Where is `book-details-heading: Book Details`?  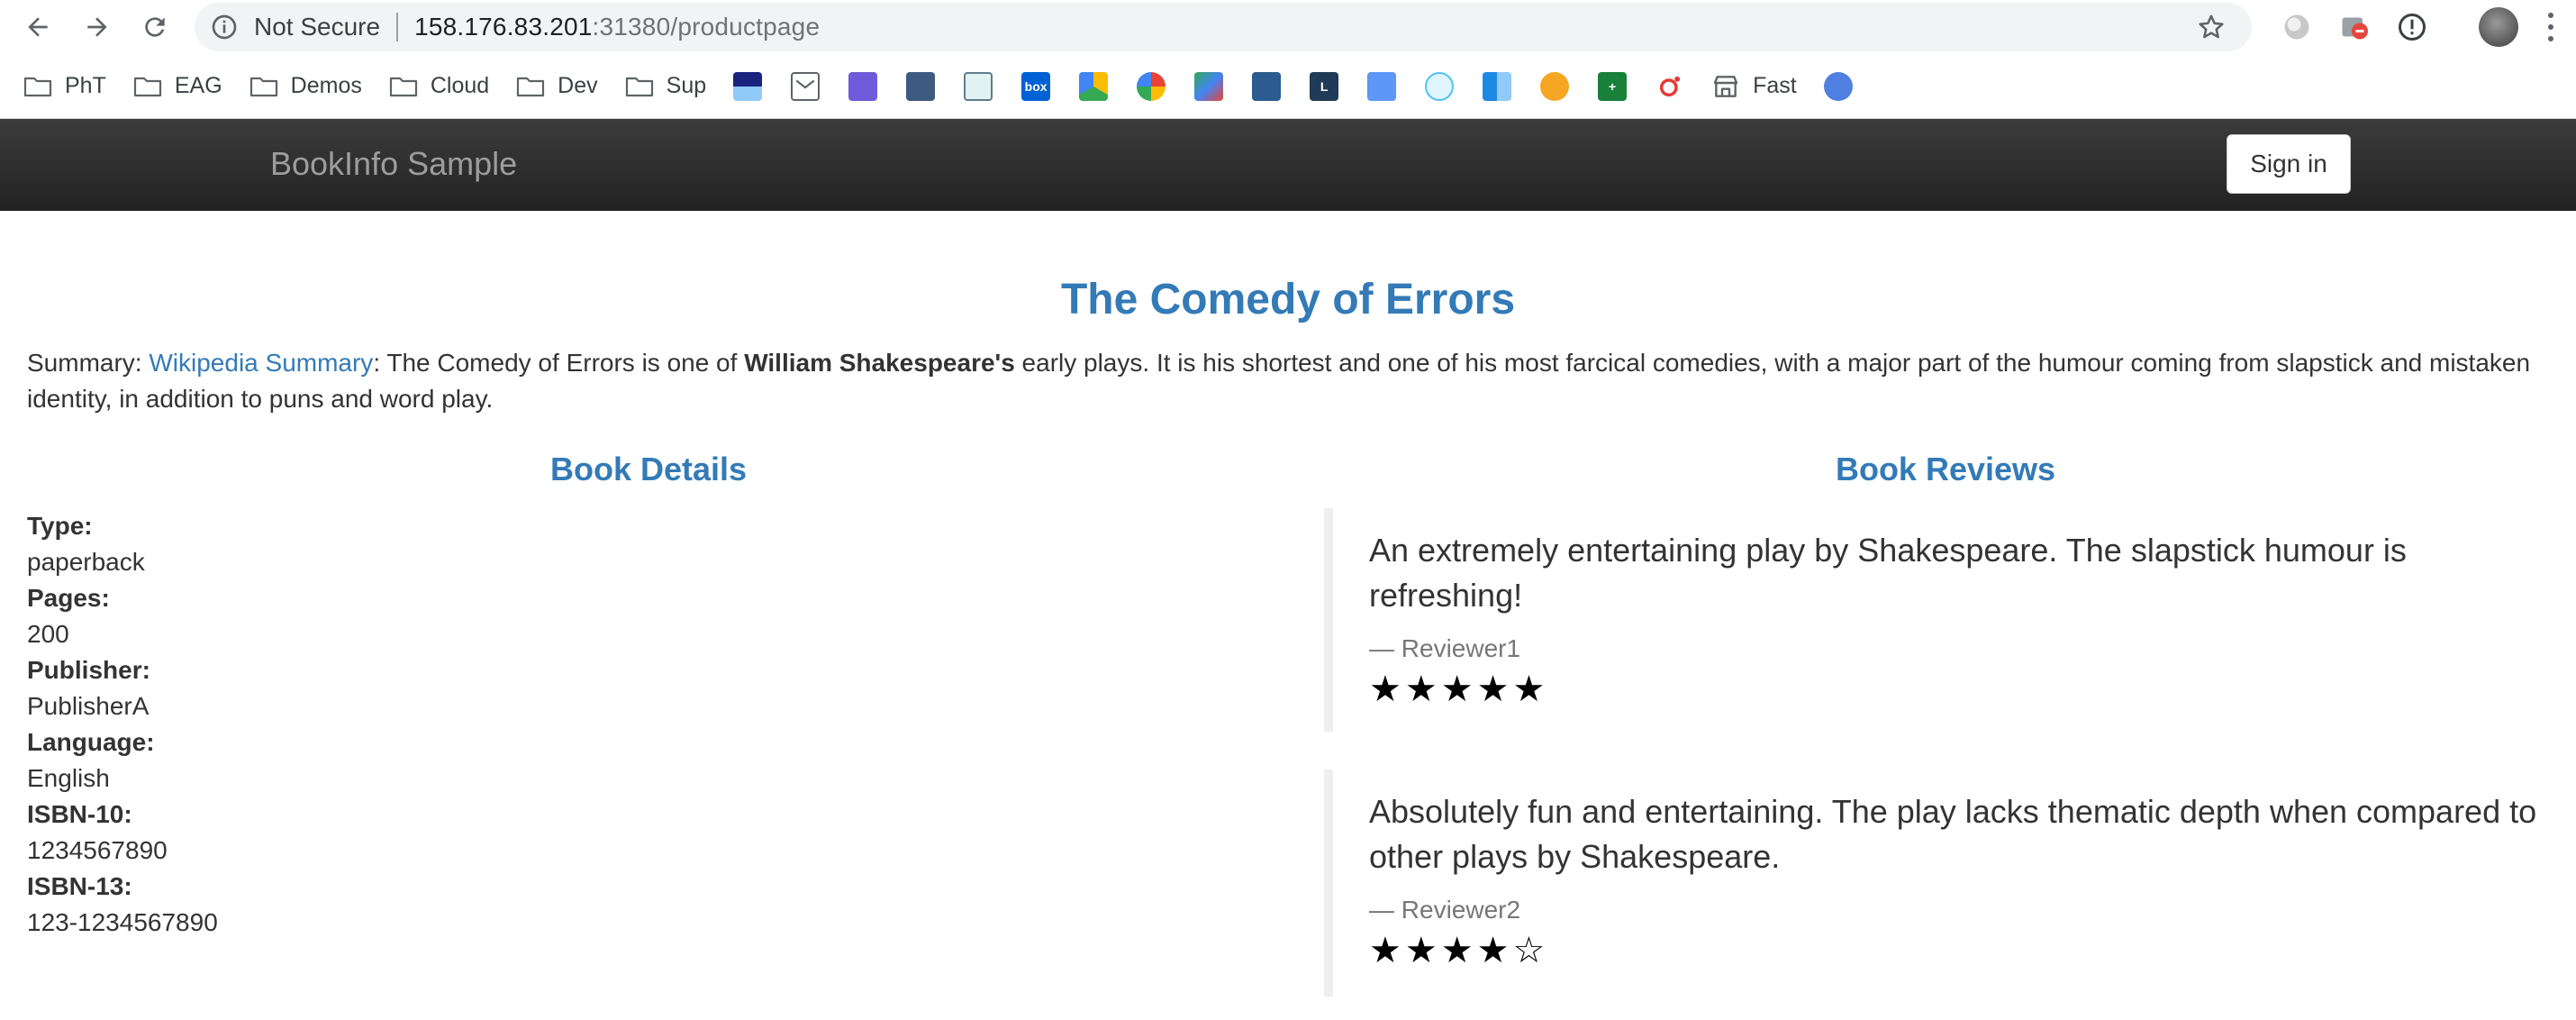 book-details-heading: Book Details is located at coordinates (648, 469).